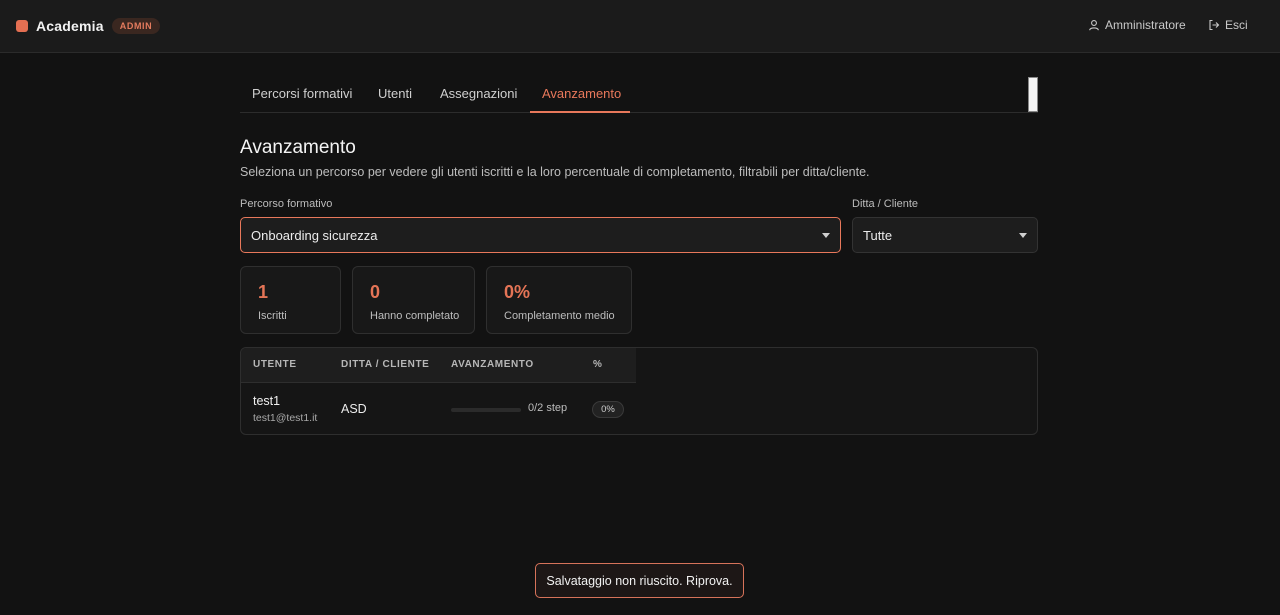  I want to click on course-label: Percorso formativo, so click(286, 204).